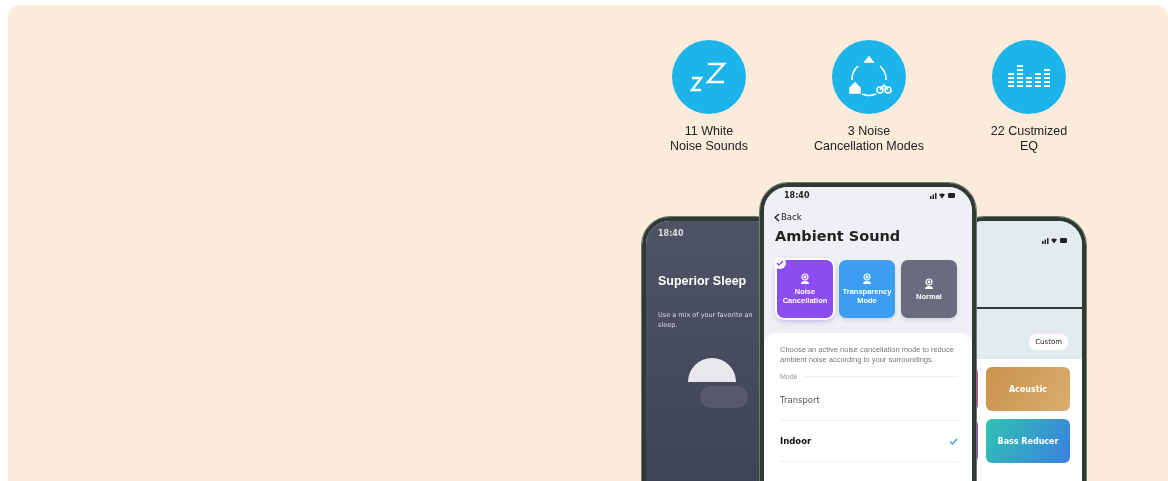 This screenshot has height=481, width=1168. What do you see at coordinates (1029, 139) in the screenshot?
I see `feature-label: 22 Custmized EQ` at bounding box center [1029, 139].